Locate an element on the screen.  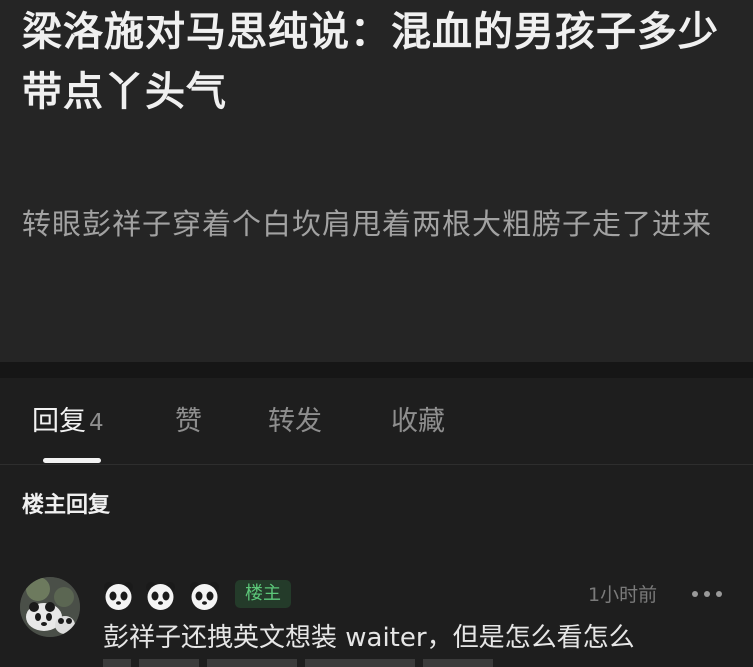
active-tab-indicator is located at coordinates (72, 460).